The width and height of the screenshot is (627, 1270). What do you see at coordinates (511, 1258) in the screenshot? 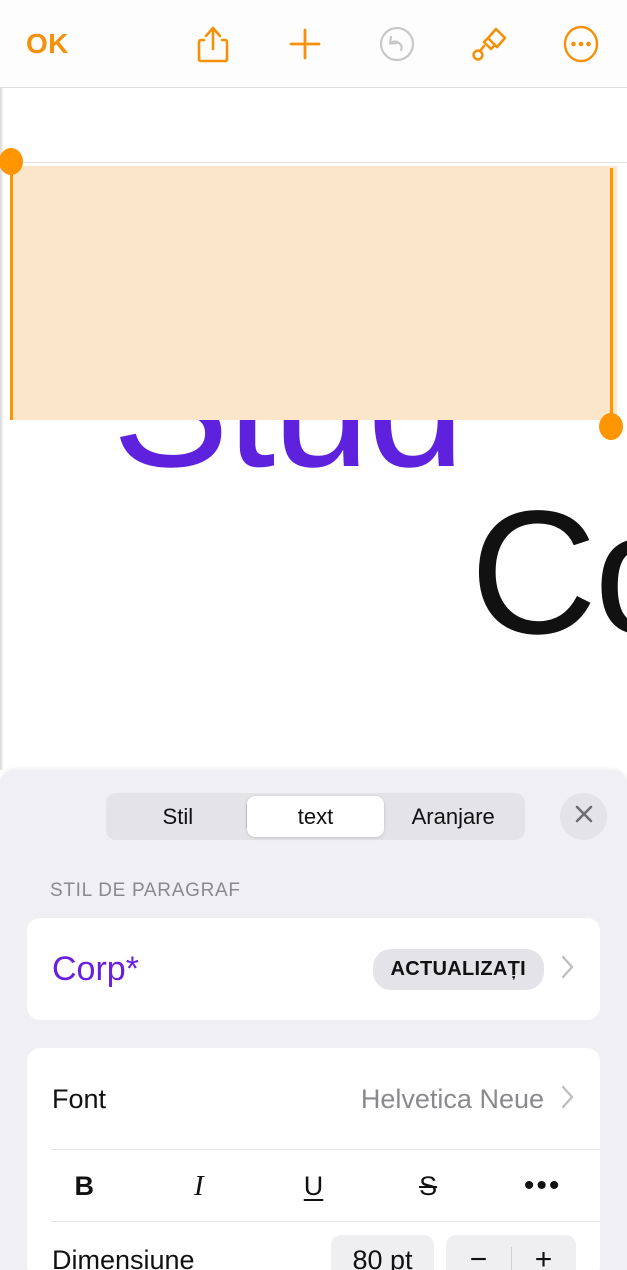
I see `stepper-separator` at bounding box center [511, 1258].